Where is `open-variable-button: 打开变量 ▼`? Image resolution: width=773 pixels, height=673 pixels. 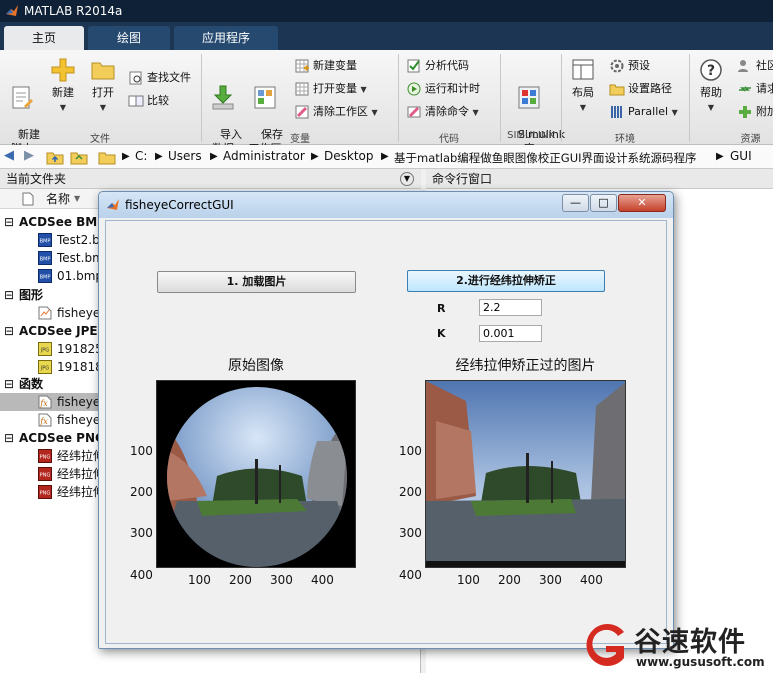 open-variable-button: 打开变量 ▼ is located at coordinates (330, 89).